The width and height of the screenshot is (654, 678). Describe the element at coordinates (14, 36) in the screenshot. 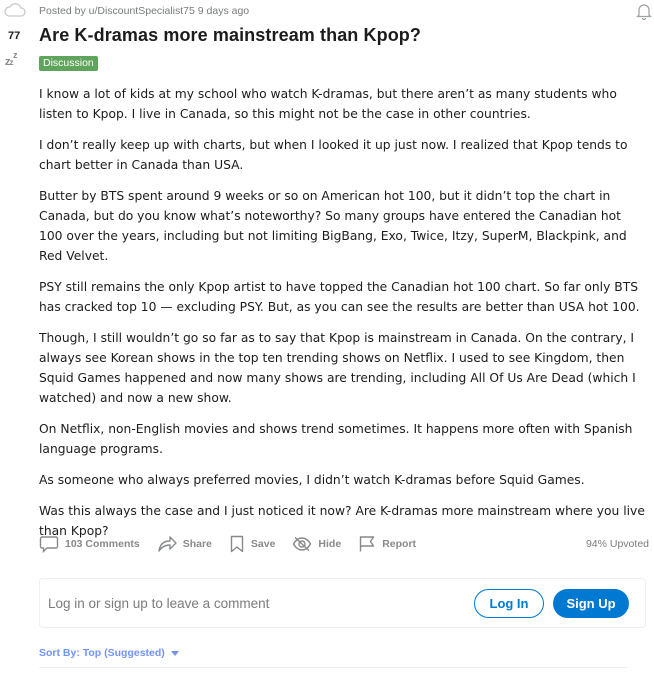

I see `post-score: 77` at that location.